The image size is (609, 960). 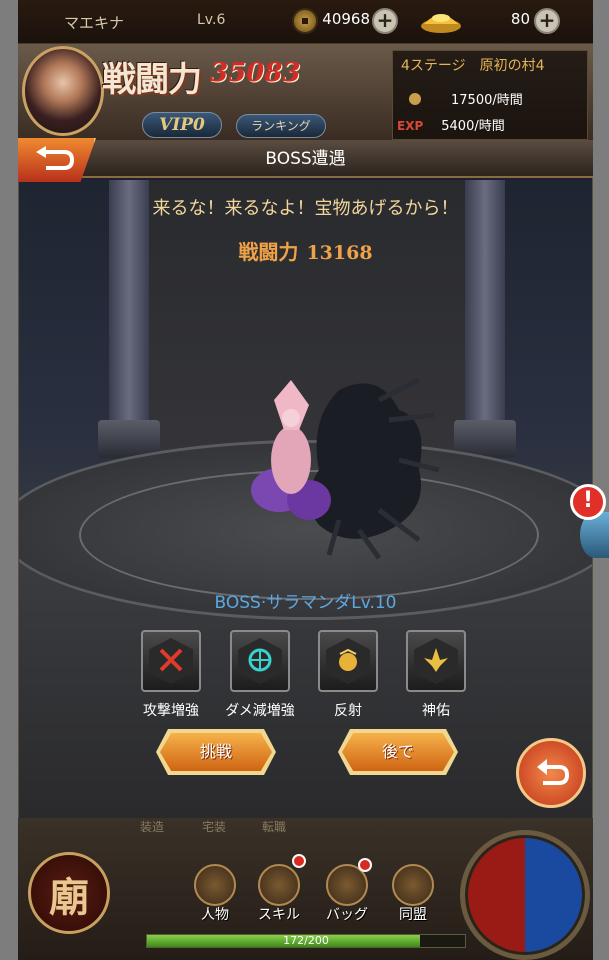 I want to click on hidden-label-outfit: 宅装, so click(x=214, y=827).